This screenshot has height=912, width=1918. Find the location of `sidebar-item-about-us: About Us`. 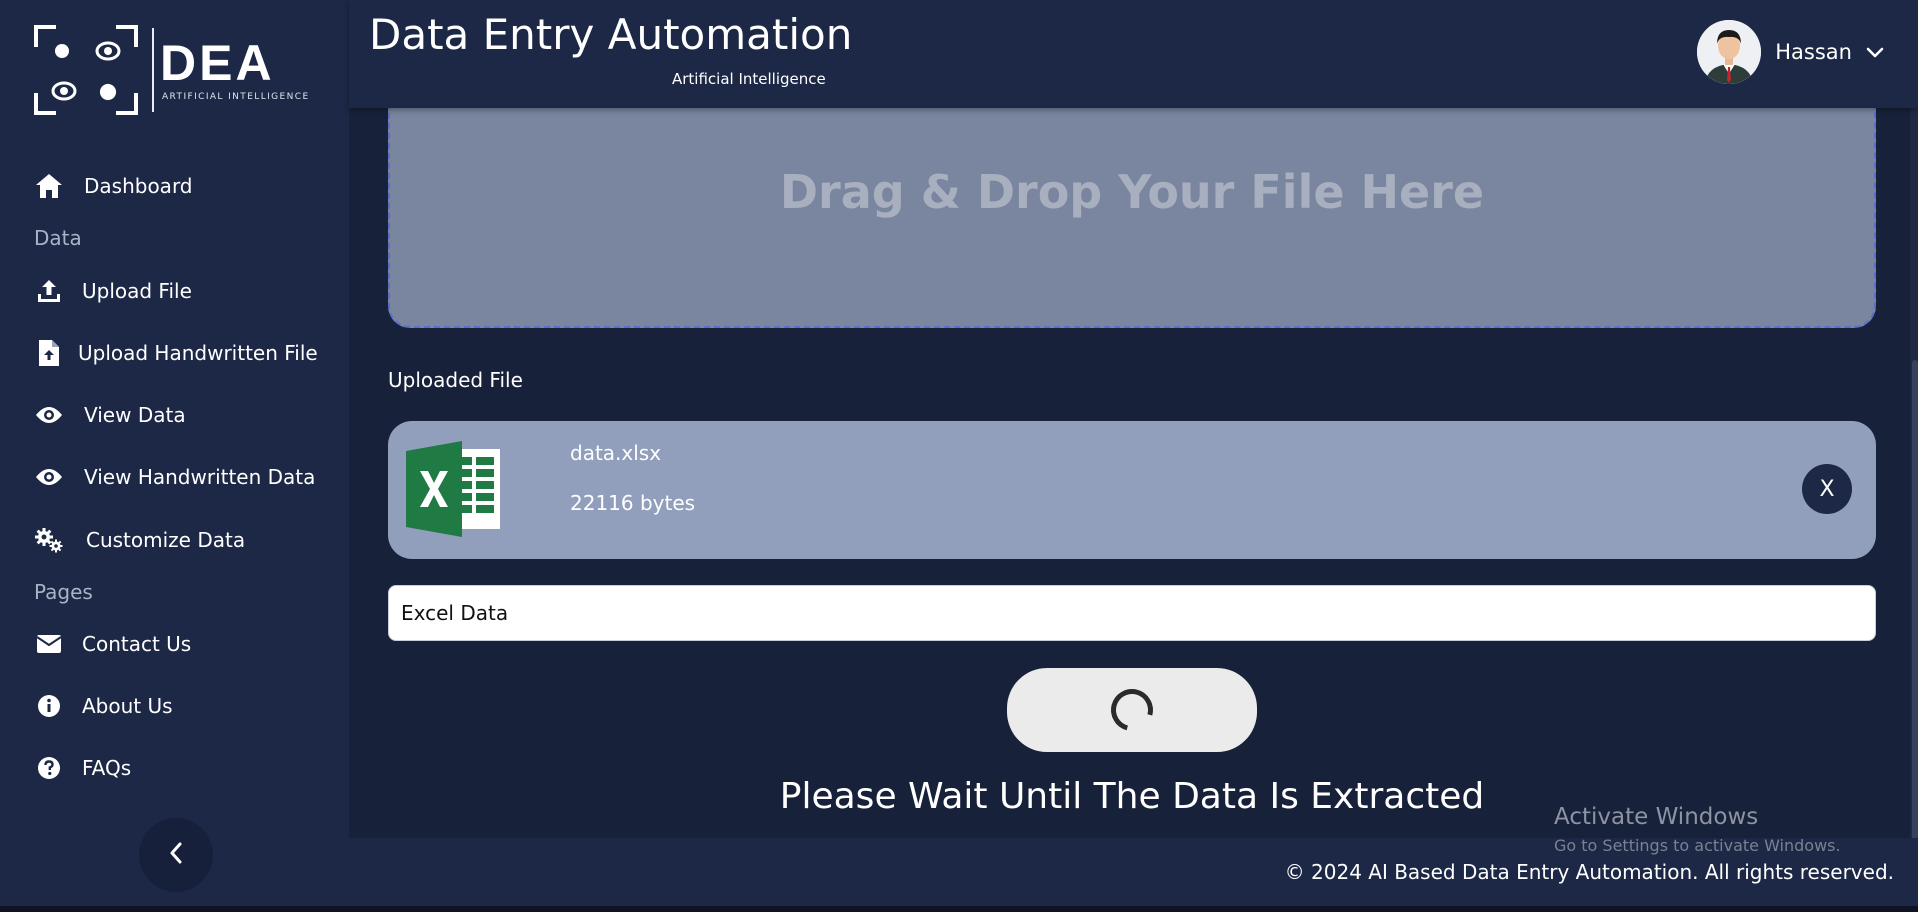

sidebar-item-about-us: About Us is located at coordinates (103, 706).